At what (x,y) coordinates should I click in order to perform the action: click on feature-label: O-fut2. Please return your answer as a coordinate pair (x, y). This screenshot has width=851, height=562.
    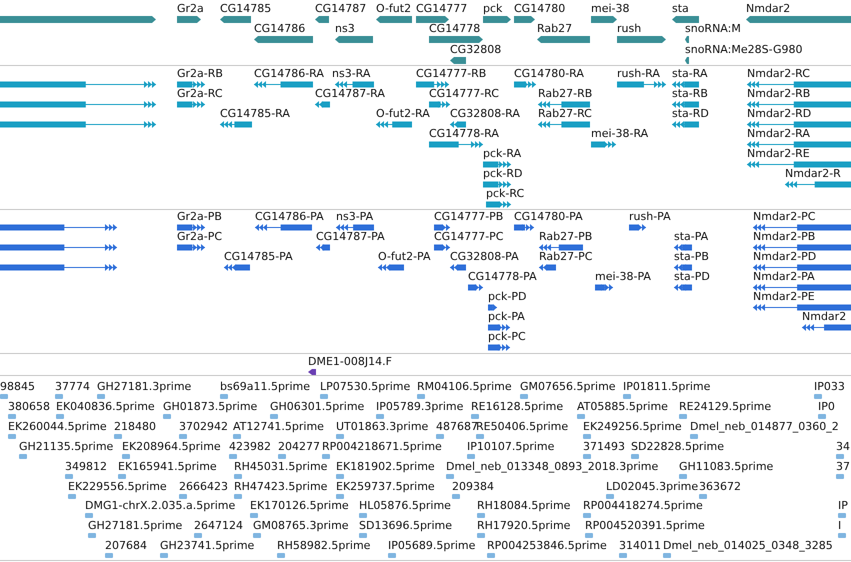
    Looking at the image, I should click on (394, 9).